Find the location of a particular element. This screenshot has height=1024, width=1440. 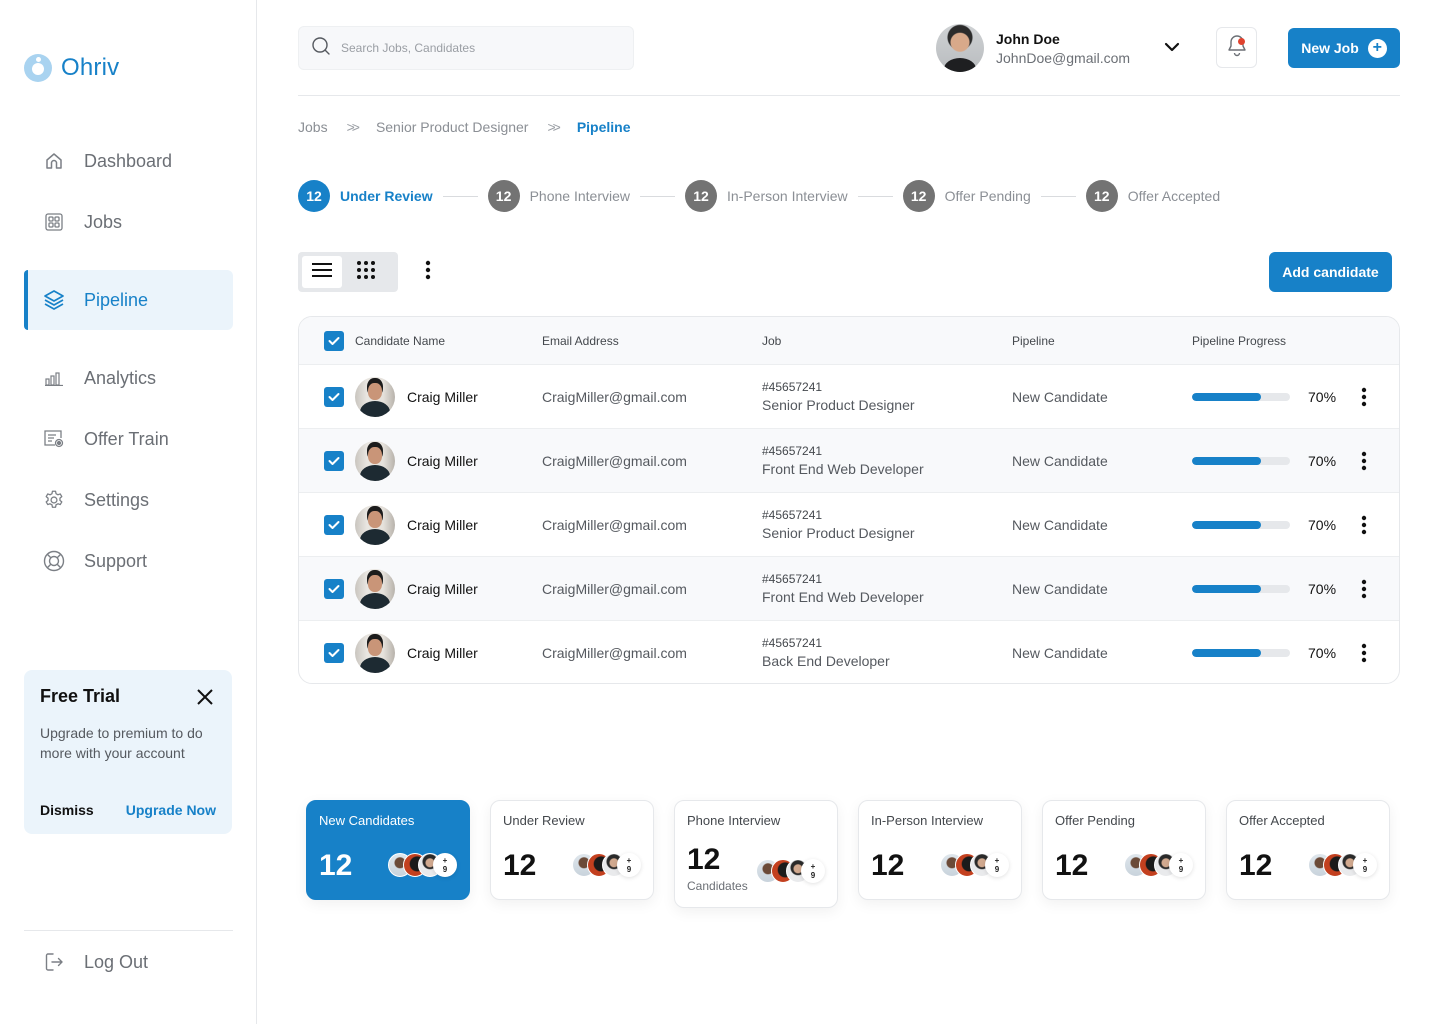

stage-connector is located at coordinates (1058, 196).